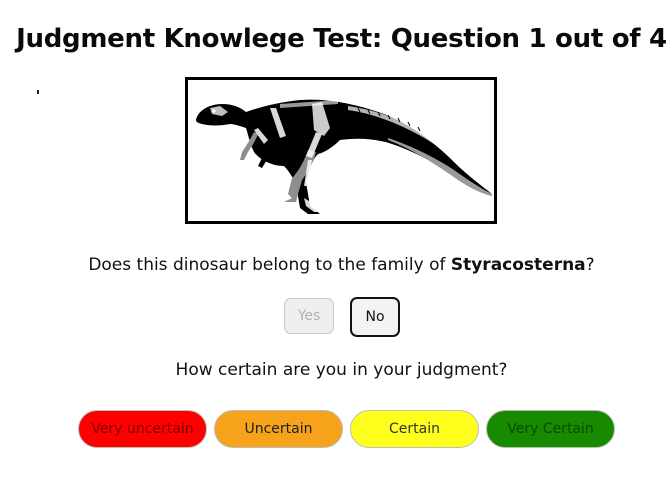 The height and width of the screenshot is (488, 670). I want to click on stray-mark, so click(38, 92).